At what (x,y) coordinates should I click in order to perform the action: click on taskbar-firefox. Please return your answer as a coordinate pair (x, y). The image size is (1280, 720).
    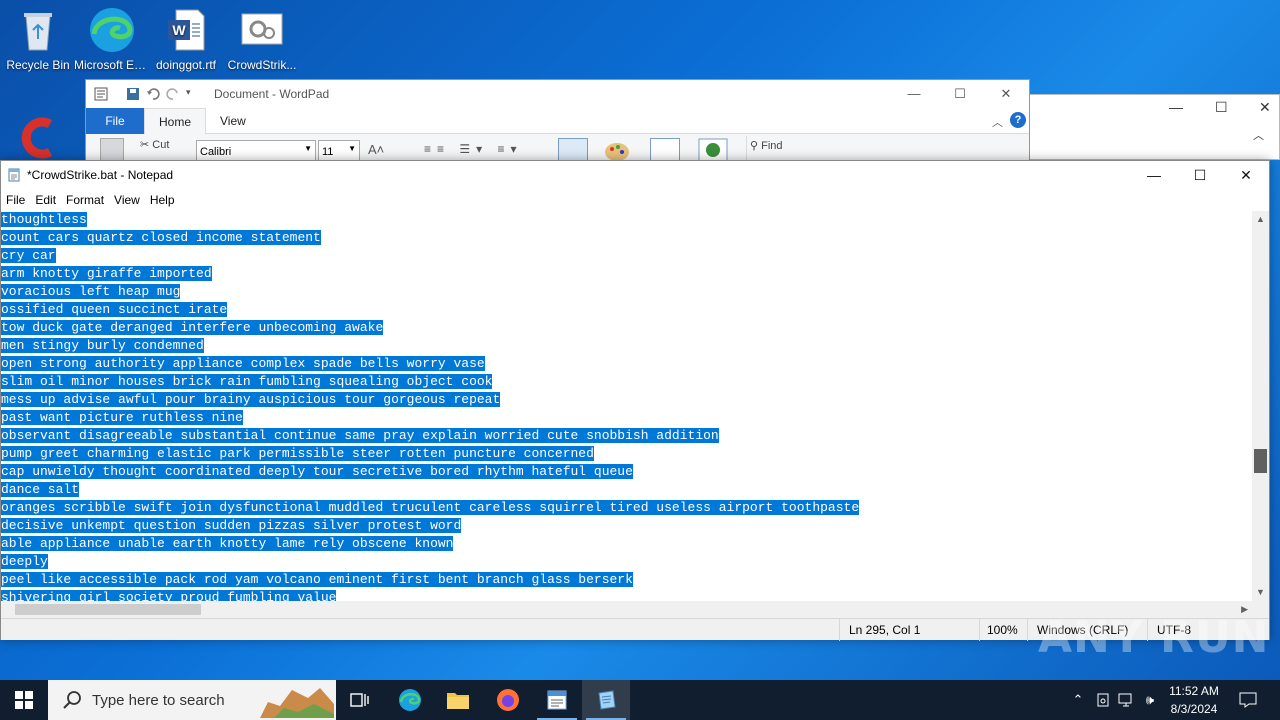
    Looking at the image, I should click on (508, 700).